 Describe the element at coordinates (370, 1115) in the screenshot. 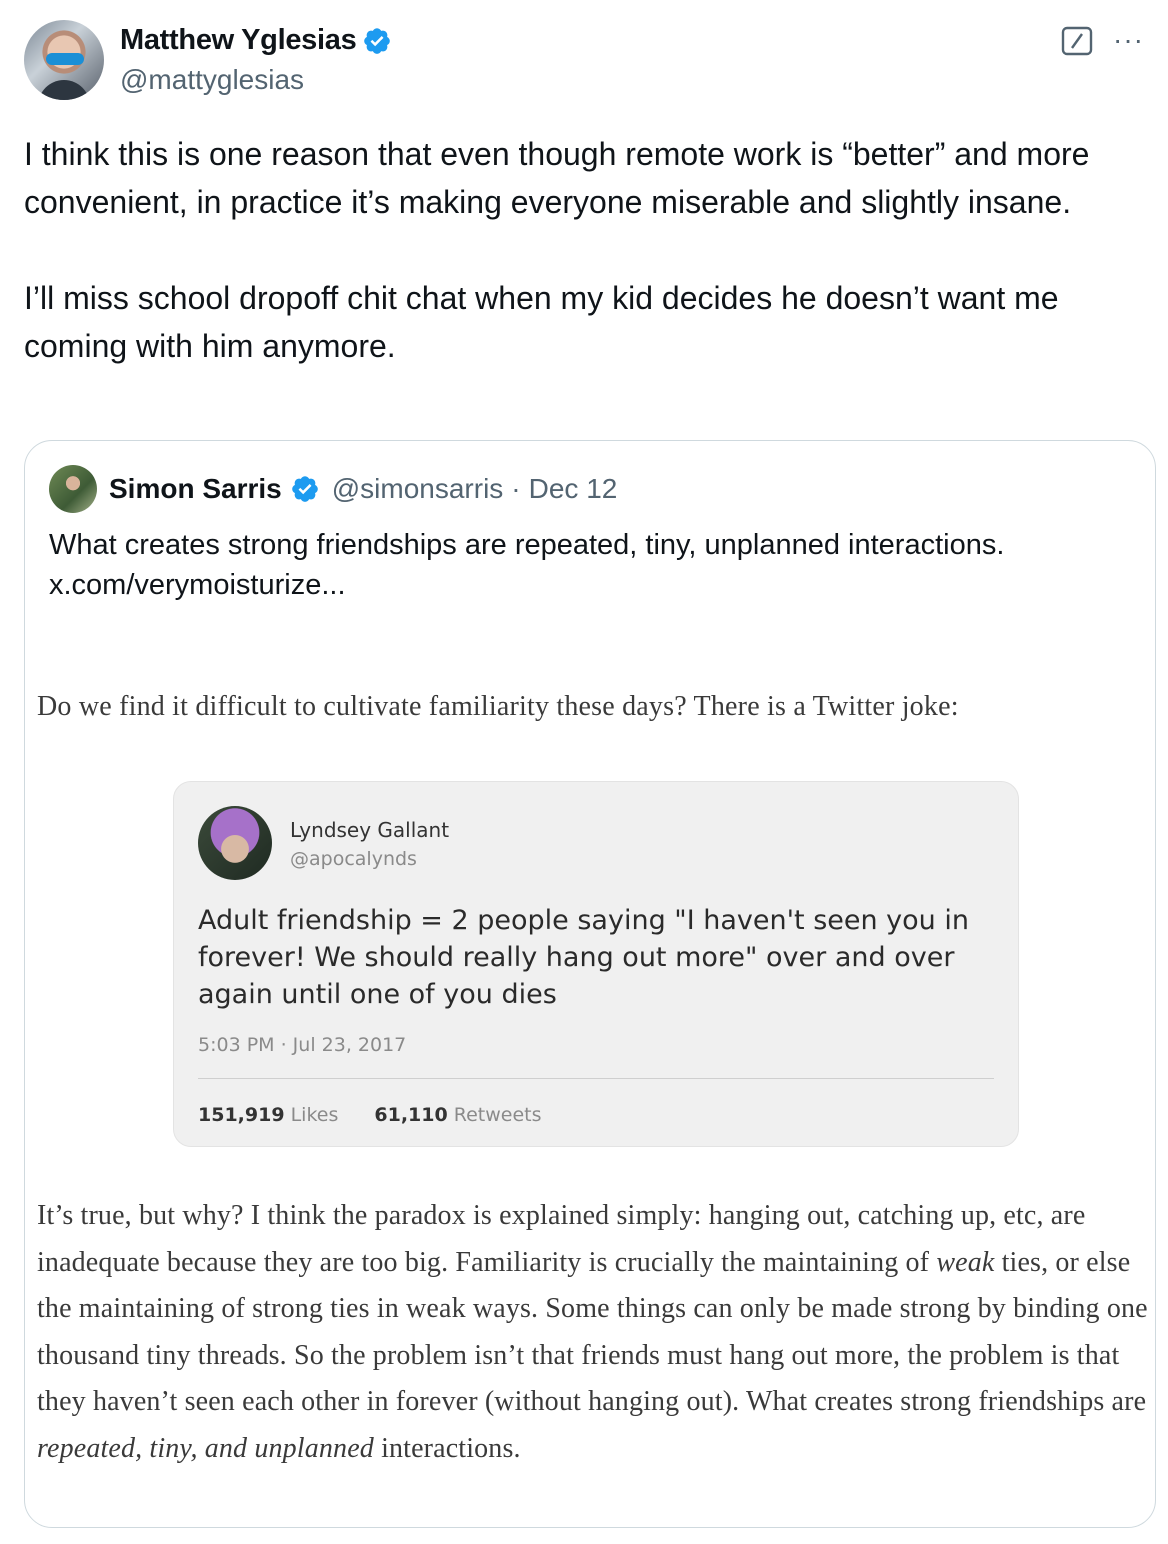

I see `embedded-stats: 151,919 Likes 61,110 Retweets` at that location.